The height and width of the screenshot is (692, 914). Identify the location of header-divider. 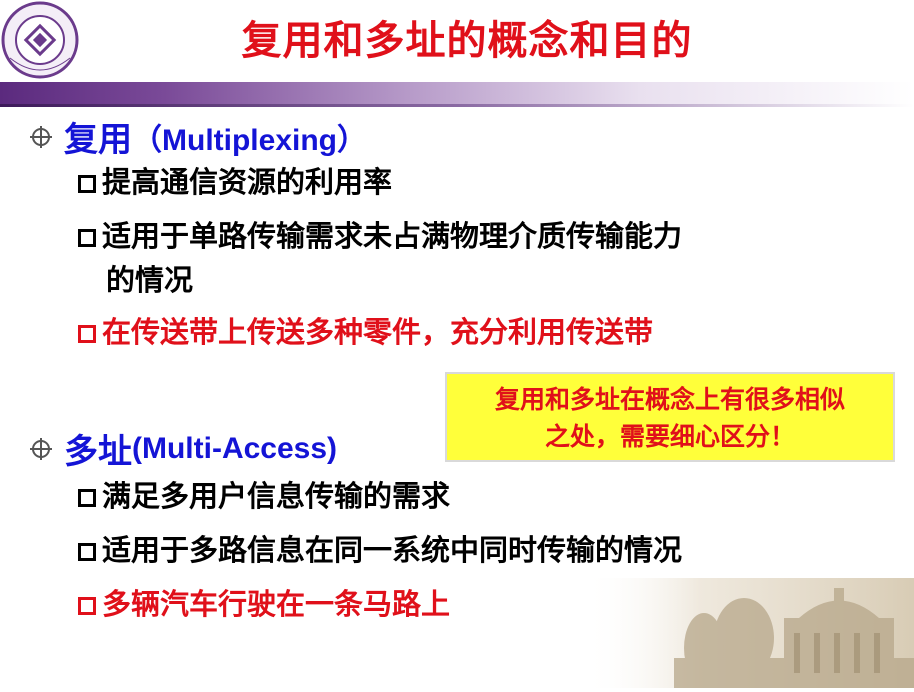
(457, 105).